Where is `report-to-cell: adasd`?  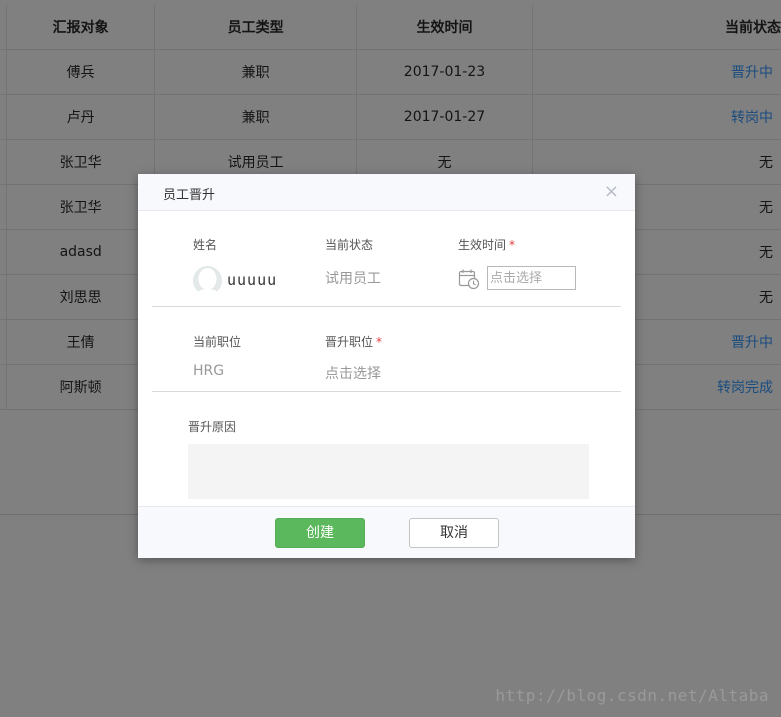 report-to-cell: adasd is located at coordinates (80, 252).